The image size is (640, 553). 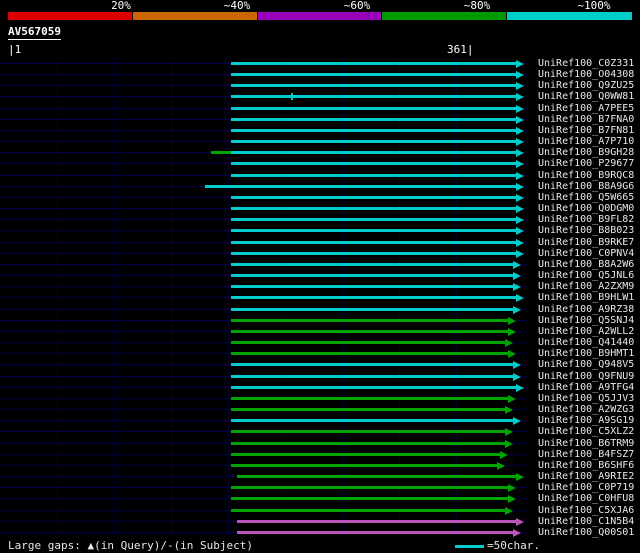 I want to click on alignment-row: UniRef100_B6SHF6, so click(x=320, y=465).